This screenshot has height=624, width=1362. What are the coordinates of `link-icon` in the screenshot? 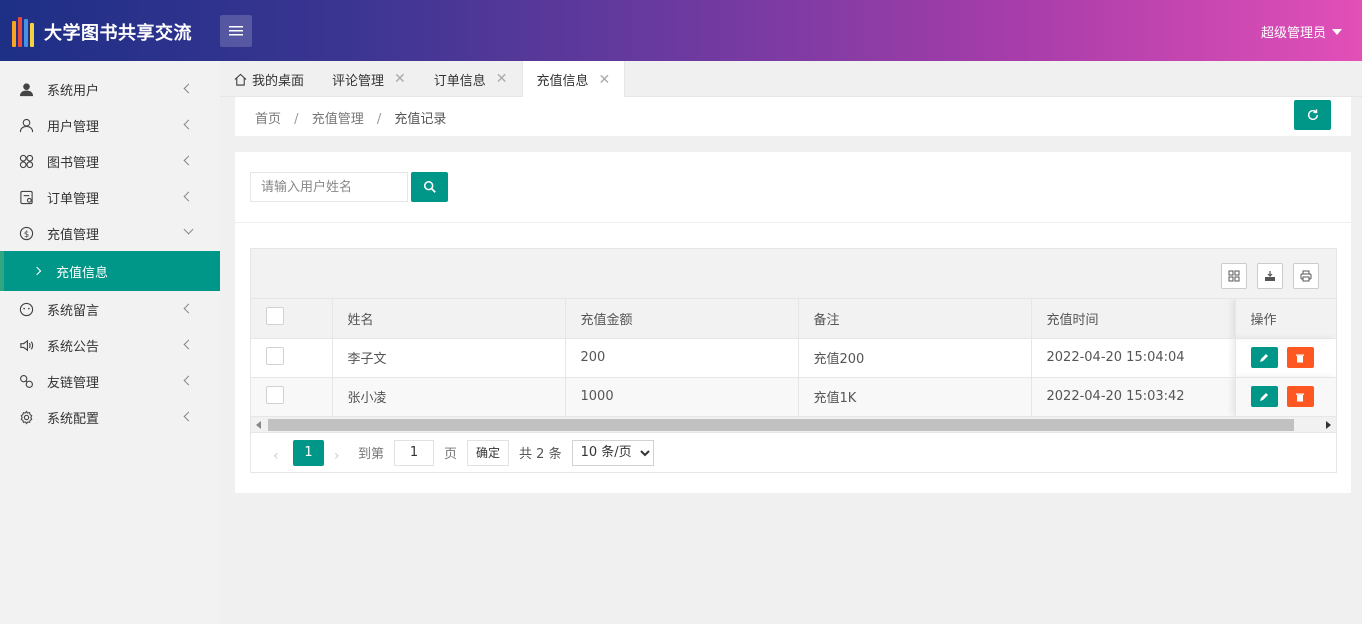 It's located at (26, 381).